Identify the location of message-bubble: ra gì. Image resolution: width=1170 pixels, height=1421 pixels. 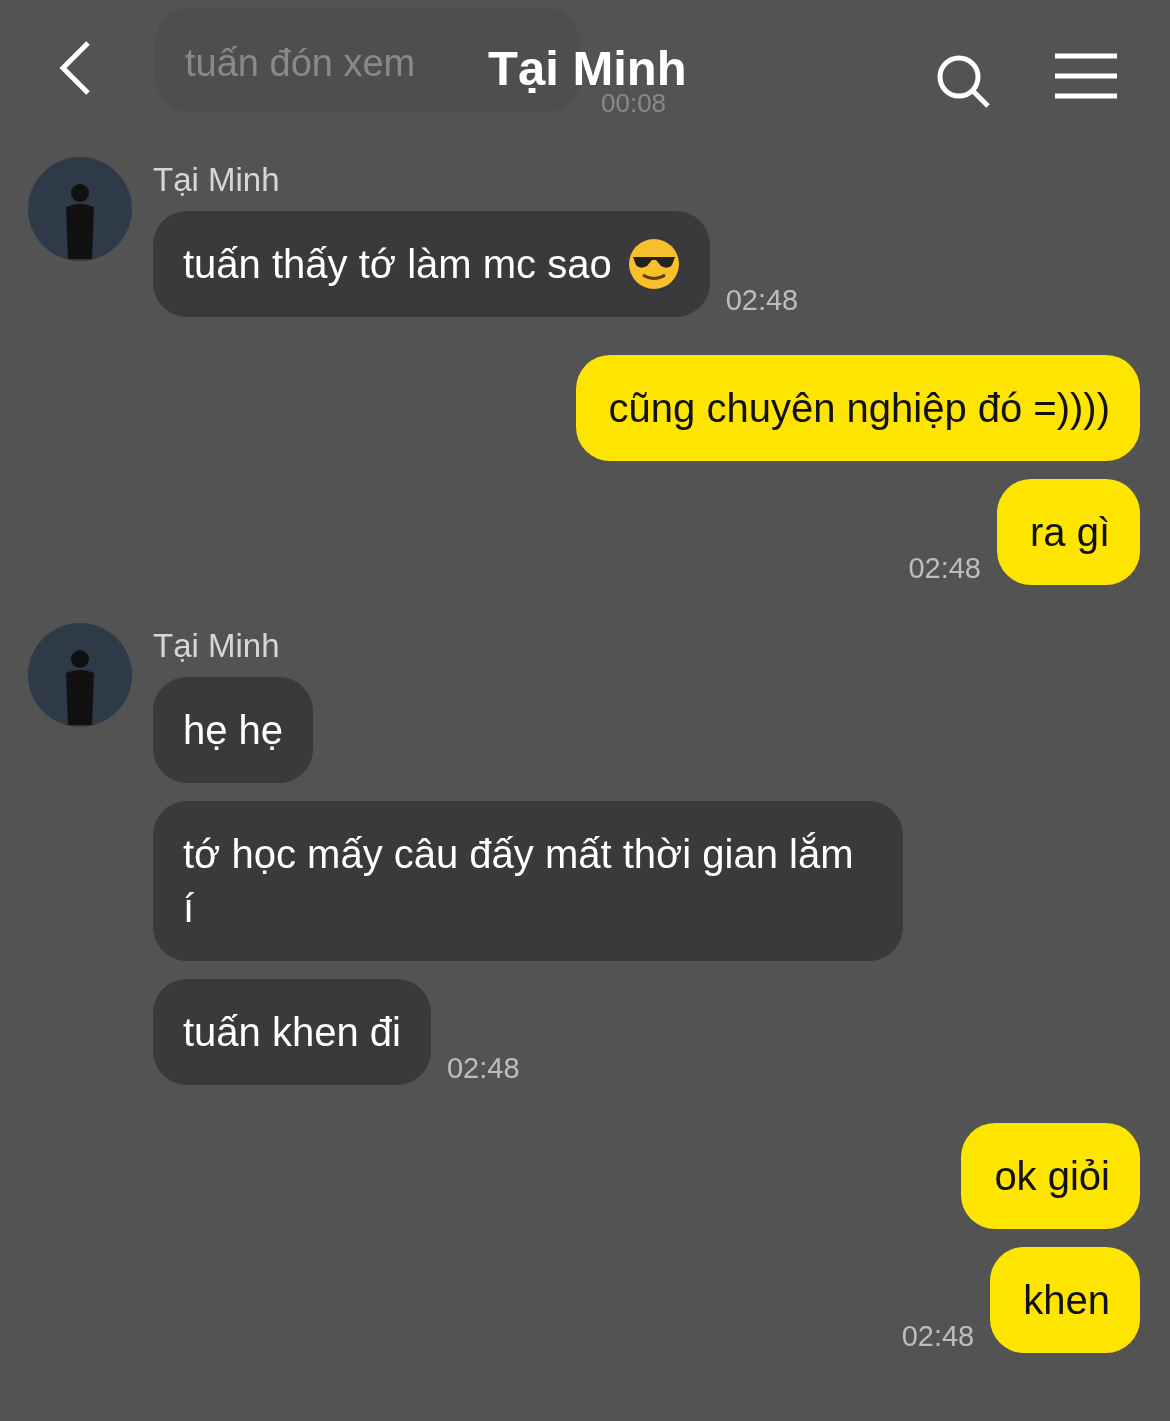
(1068, 532).